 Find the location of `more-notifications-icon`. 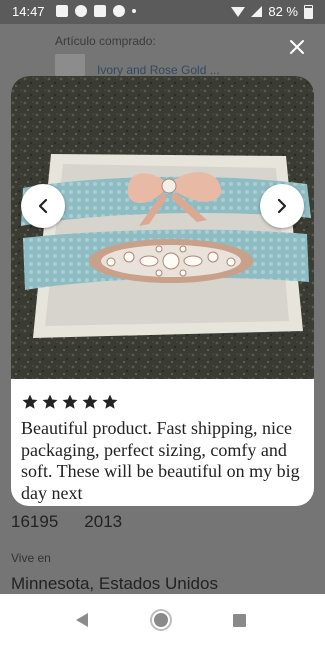

more-notifications-icon is located at coordinates (134, 11).